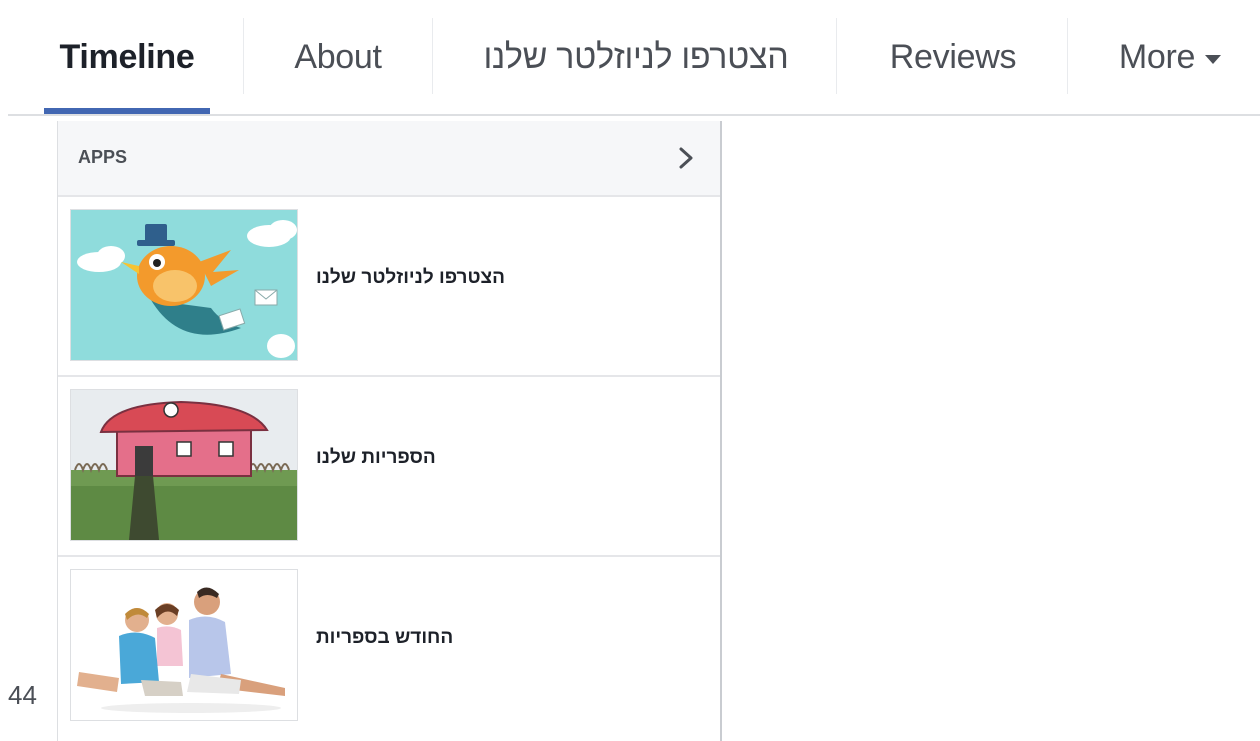  What do you see at coordinates (184, 465) in the screenshot?
I see `house-image` at bounding box center [184, 465].